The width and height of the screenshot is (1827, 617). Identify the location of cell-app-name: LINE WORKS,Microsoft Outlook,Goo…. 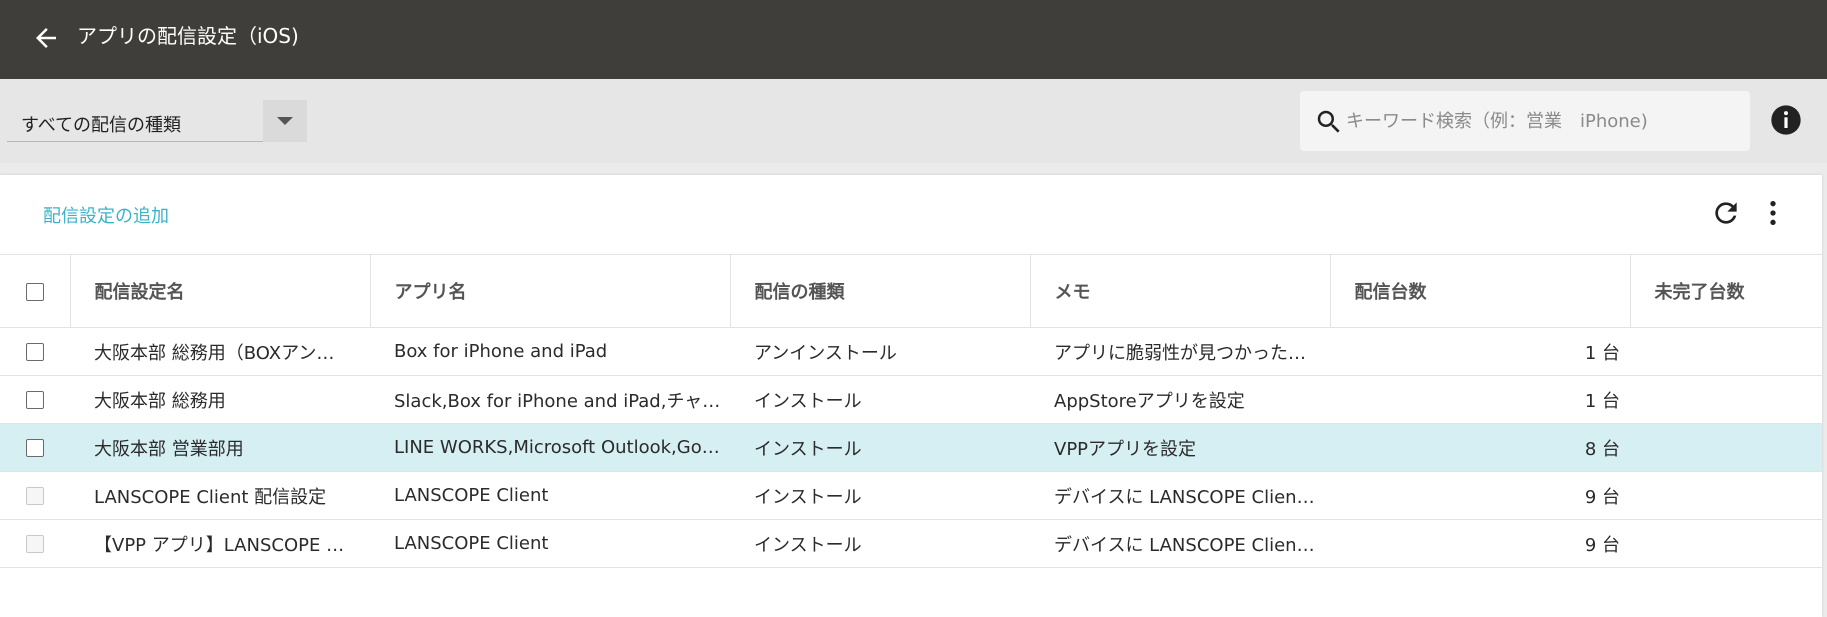
(550, 447).